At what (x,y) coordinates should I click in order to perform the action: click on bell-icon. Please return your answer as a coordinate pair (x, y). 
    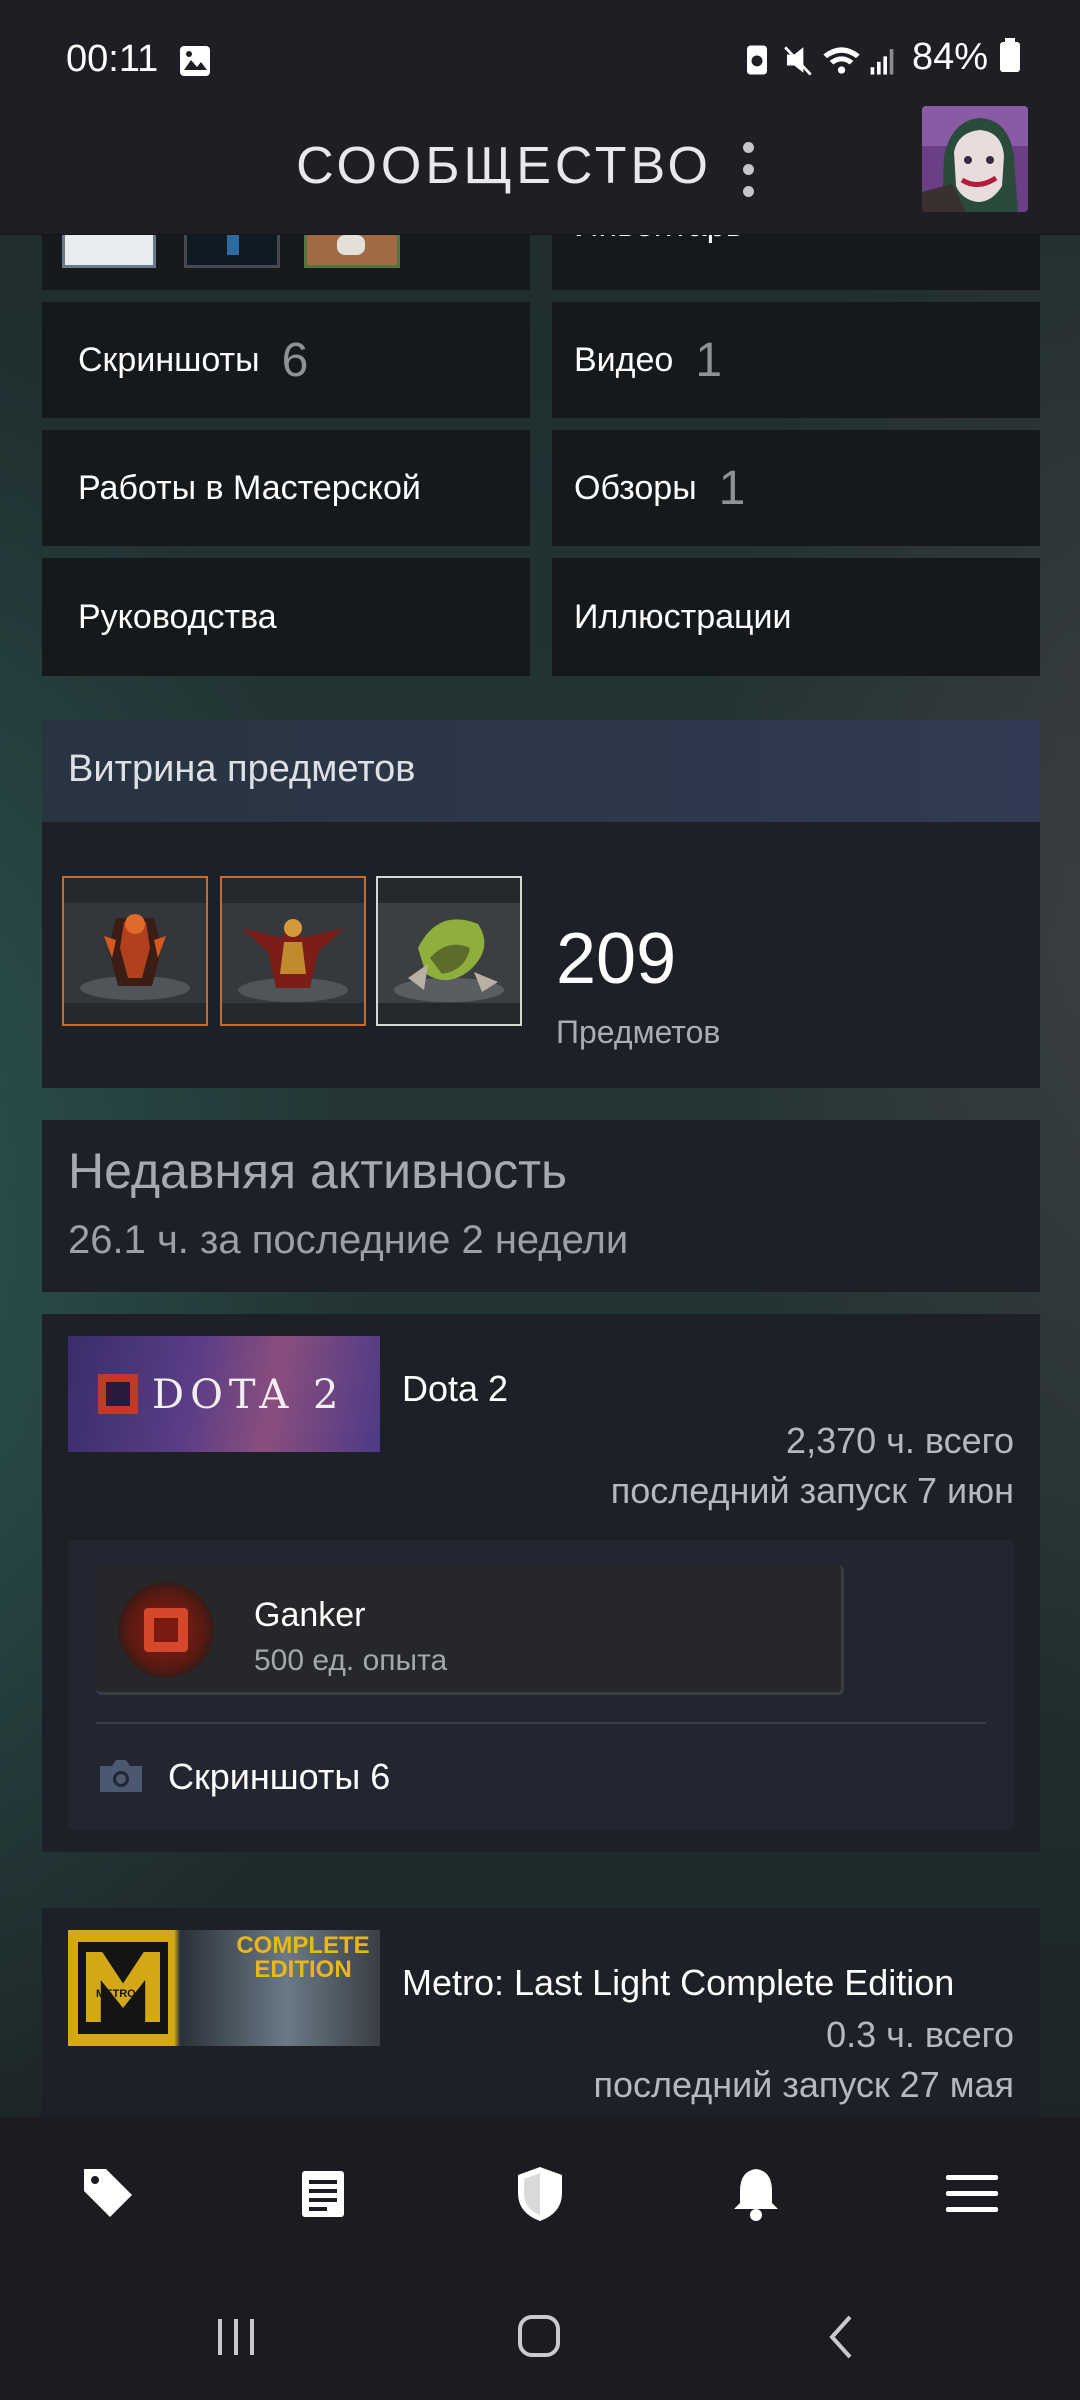
    Looking at the image, I should click on (756, 2194).